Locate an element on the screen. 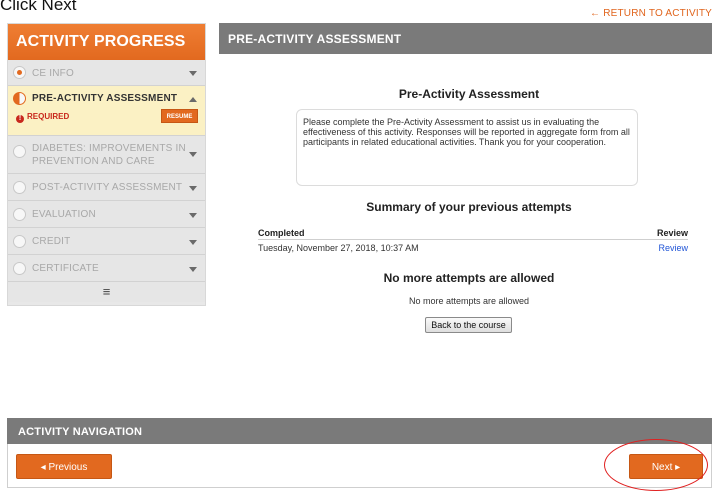 The image size is (712, 494). page-title: Pre-Activity Assessment is located at coordinates (469, 94).